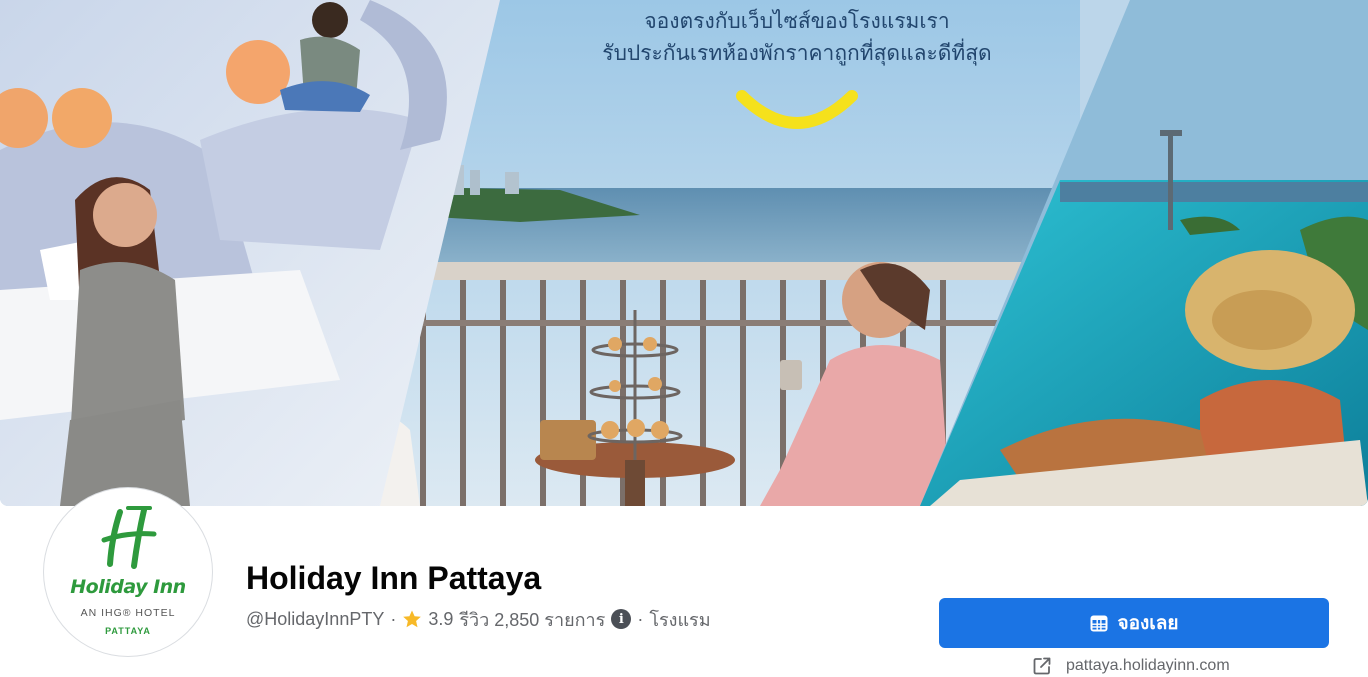 Image resolution: width=1368 pixels, height=677 pixels. I want to click on website-link: pattaya.holidayinn.com, so click(1131, 666).